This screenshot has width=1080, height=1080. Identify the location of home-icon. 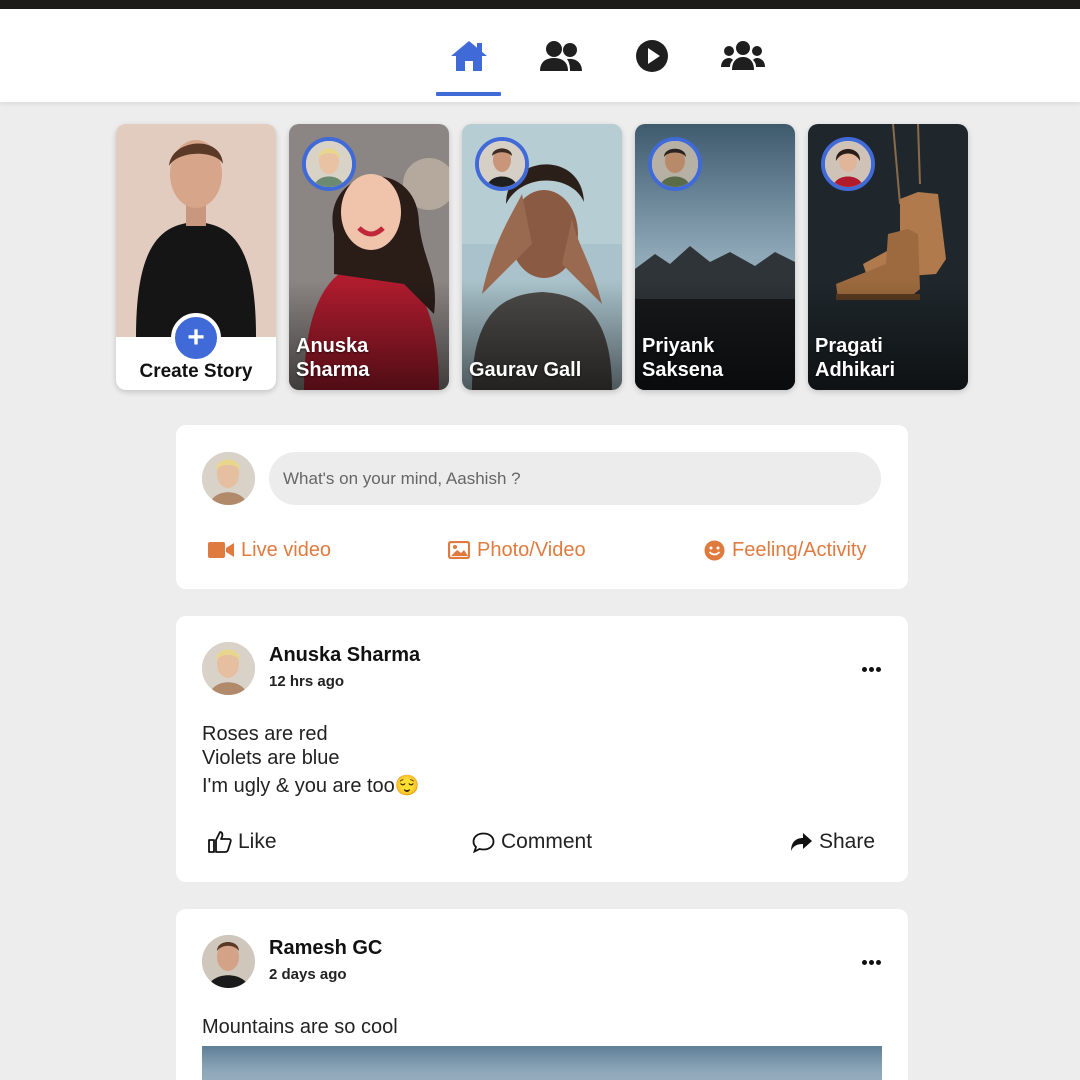
(468, 55).